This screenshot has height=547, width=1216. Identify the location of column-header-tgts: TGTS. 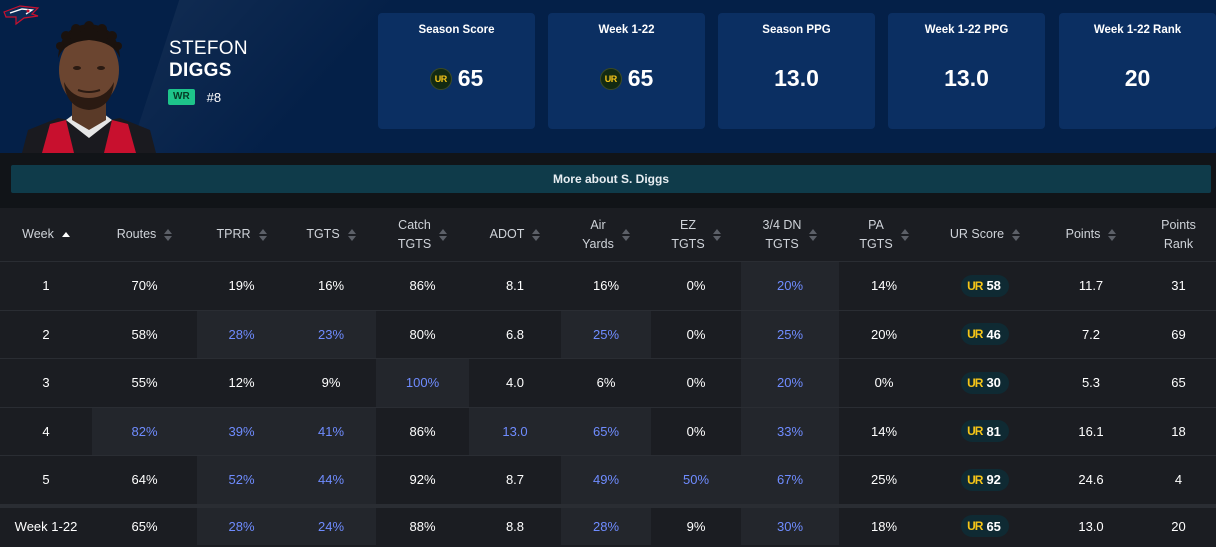
(331, 234).